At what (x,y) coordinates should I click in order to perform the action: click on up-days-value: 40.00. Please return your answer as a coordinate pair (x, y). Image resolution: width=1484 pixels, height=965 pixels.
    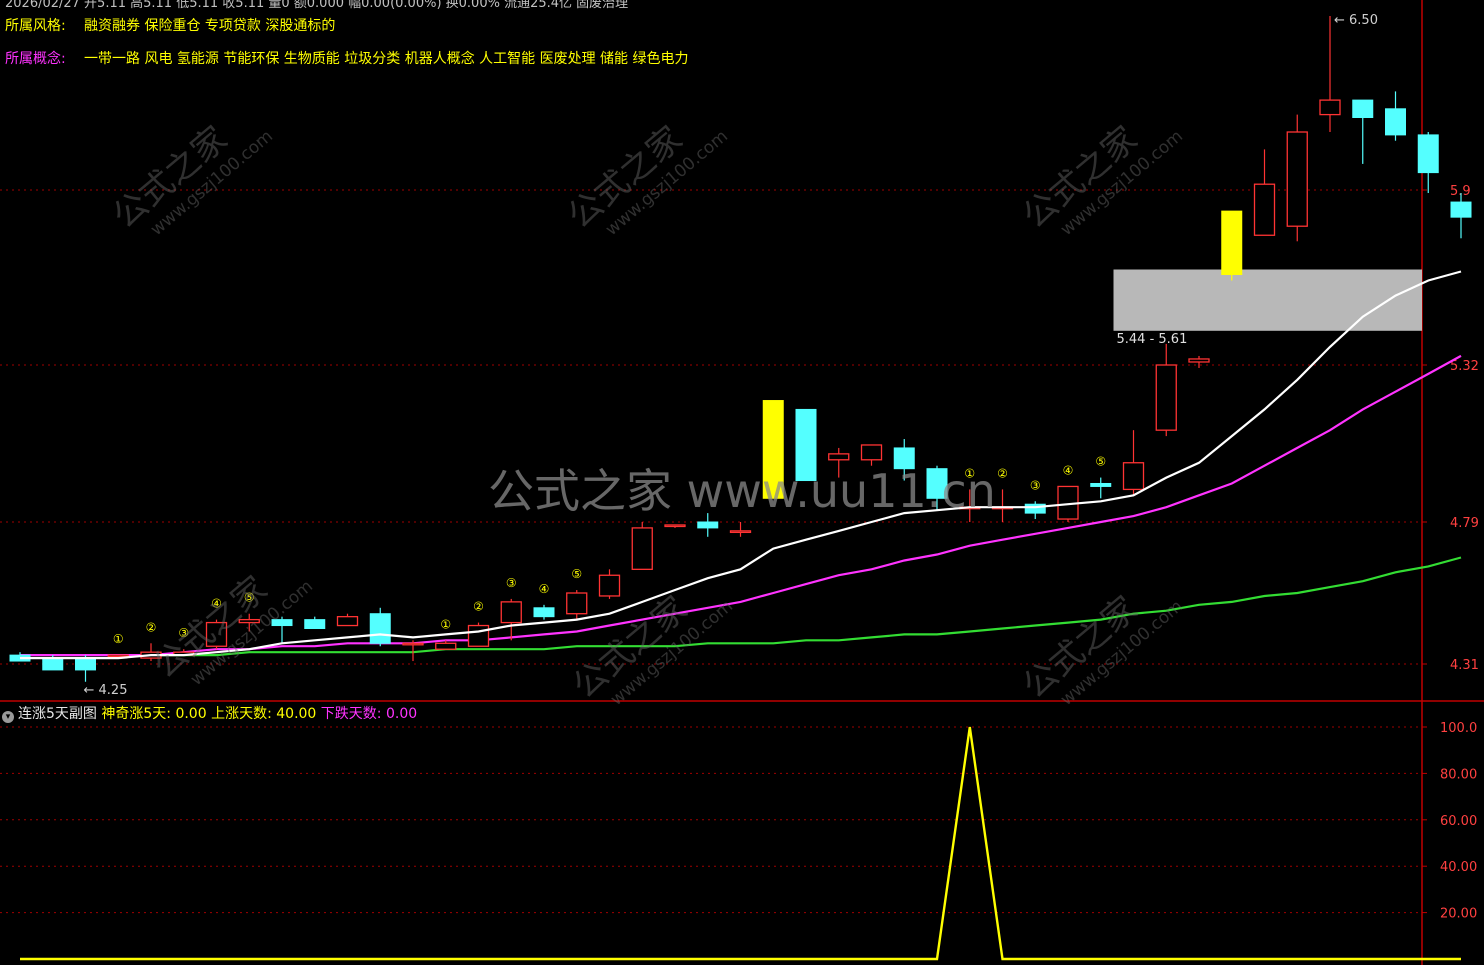
    Looking at the image, I should click on (296, 714).